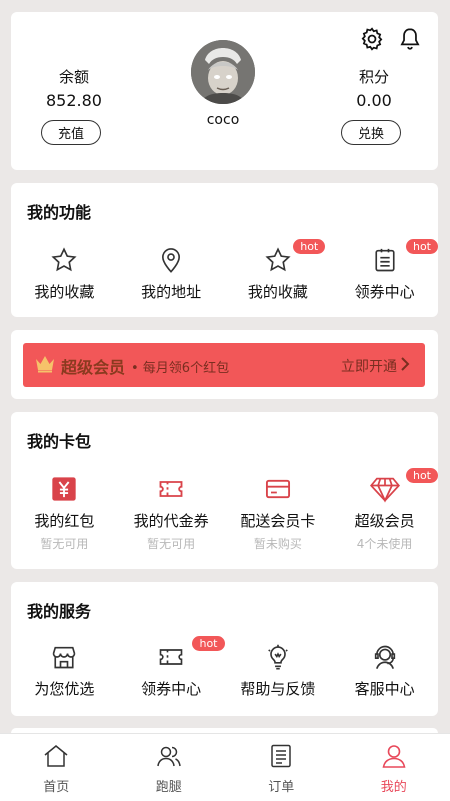  What do you see at coordinates (45, 366) in the screenshot?
I see `crown-icon` at bounding box center [45, 366].